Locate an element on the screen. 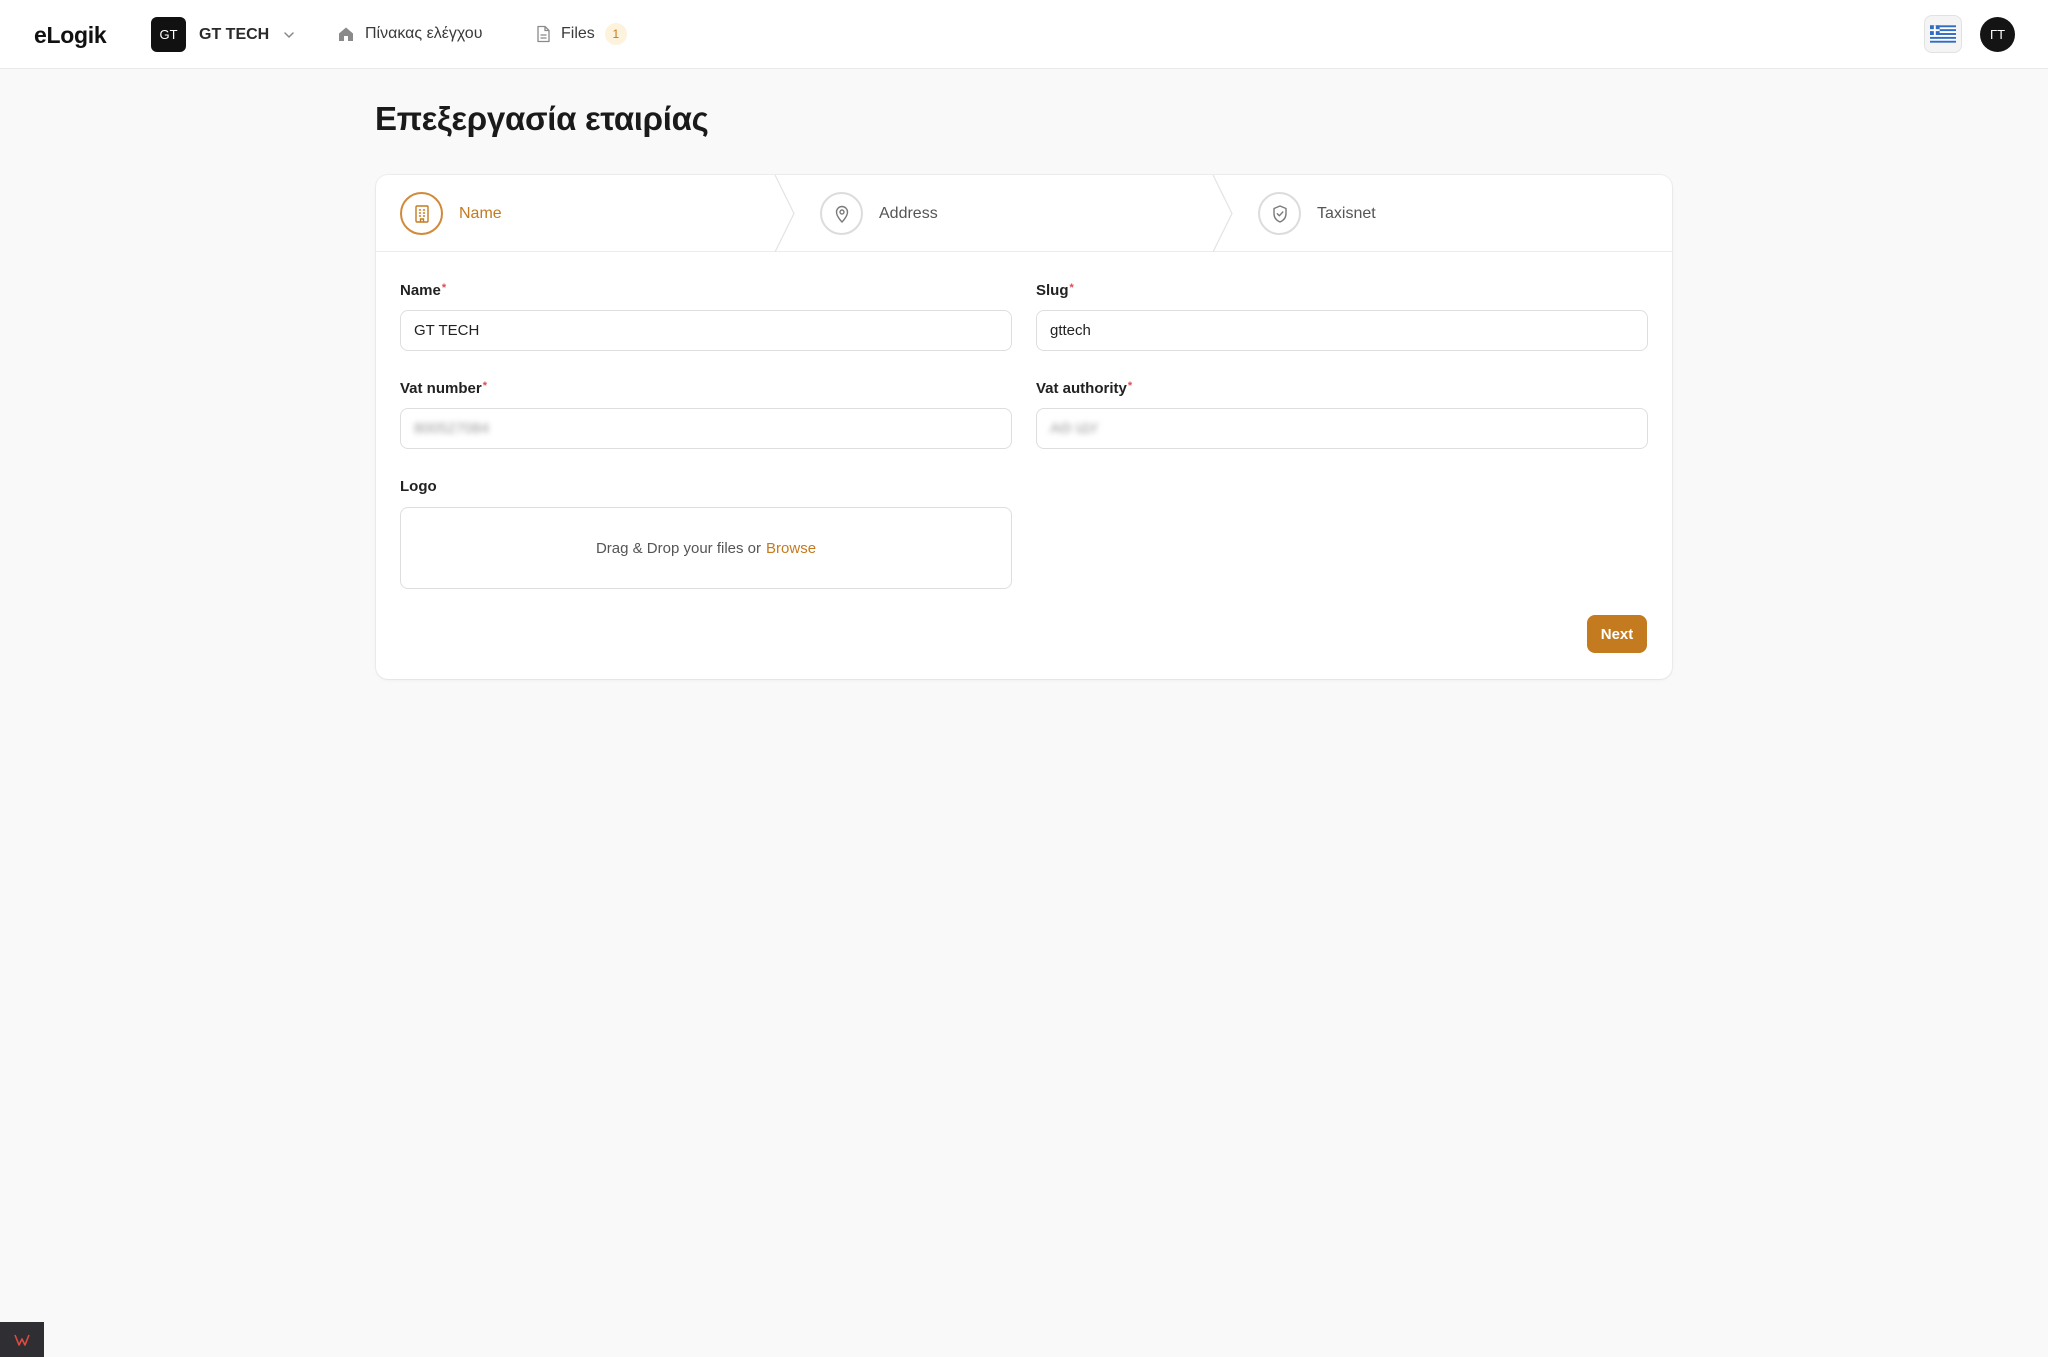 The height and width of the screenshot is (1357, 2048). slug-label: Slug* is located at coordinates (1055, 290).